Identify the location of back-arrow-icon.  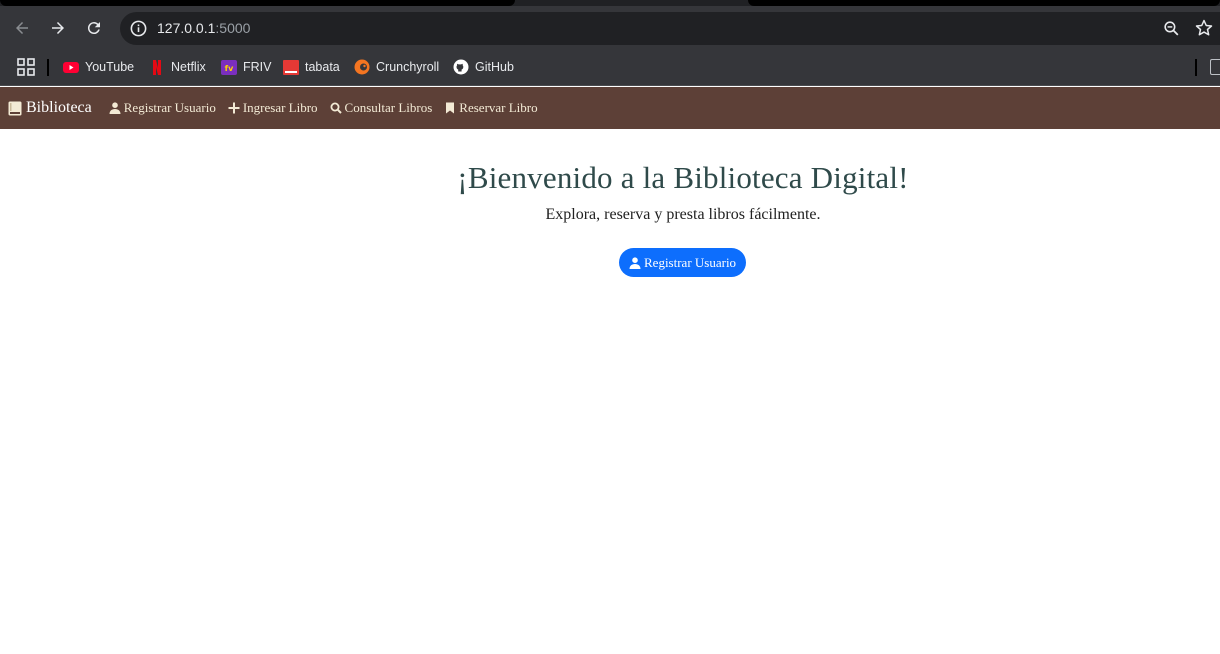
(22, 28).